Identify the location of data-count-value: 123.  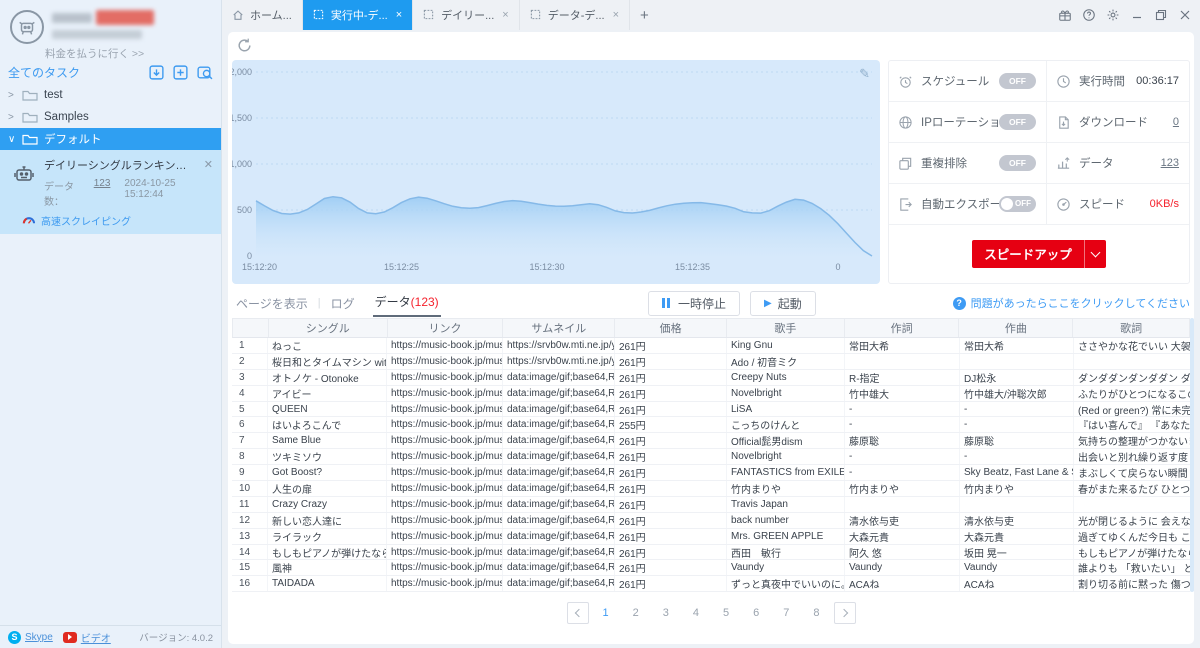
(102, 193).